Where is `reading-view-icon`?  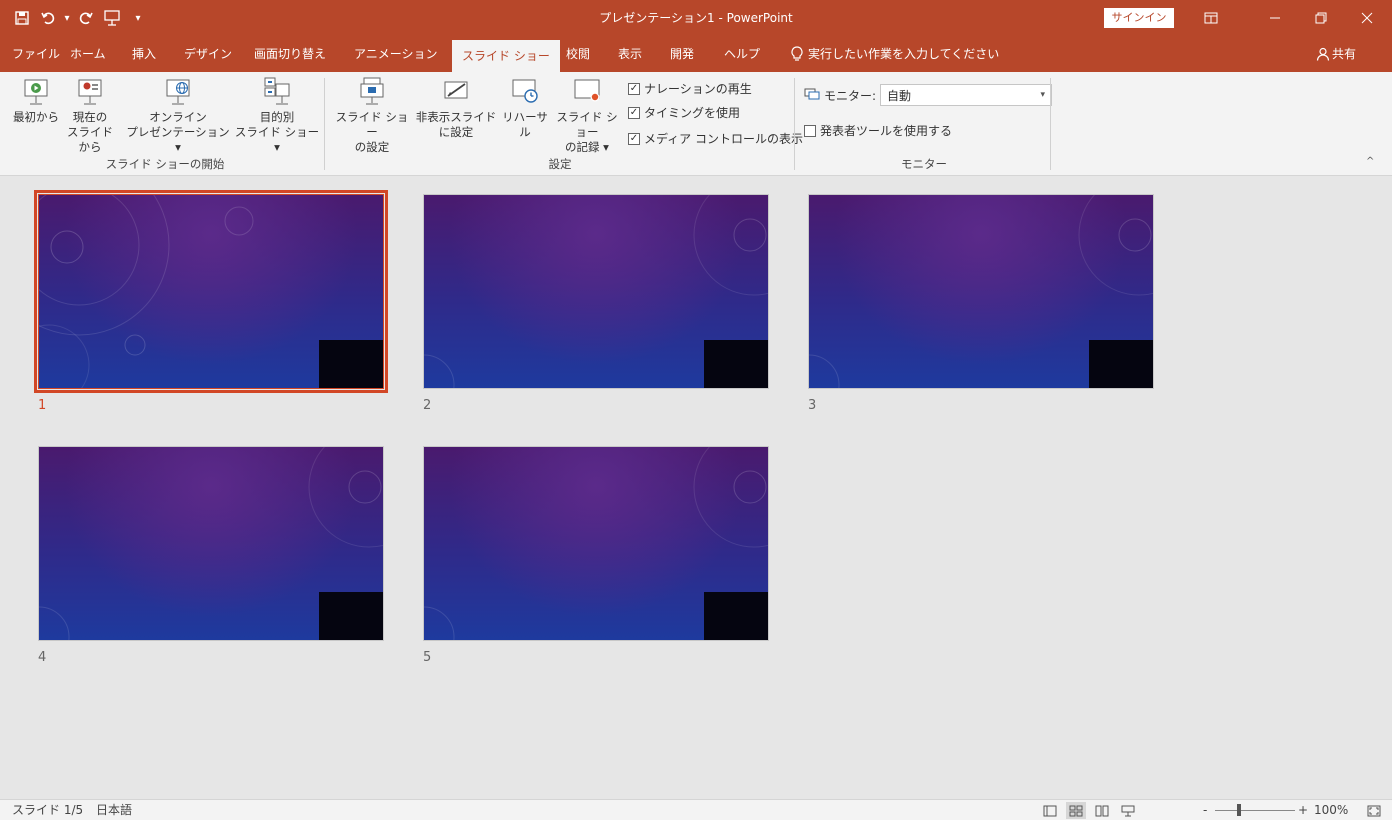 reading-view-icon is located at coordinates (1102, 810).